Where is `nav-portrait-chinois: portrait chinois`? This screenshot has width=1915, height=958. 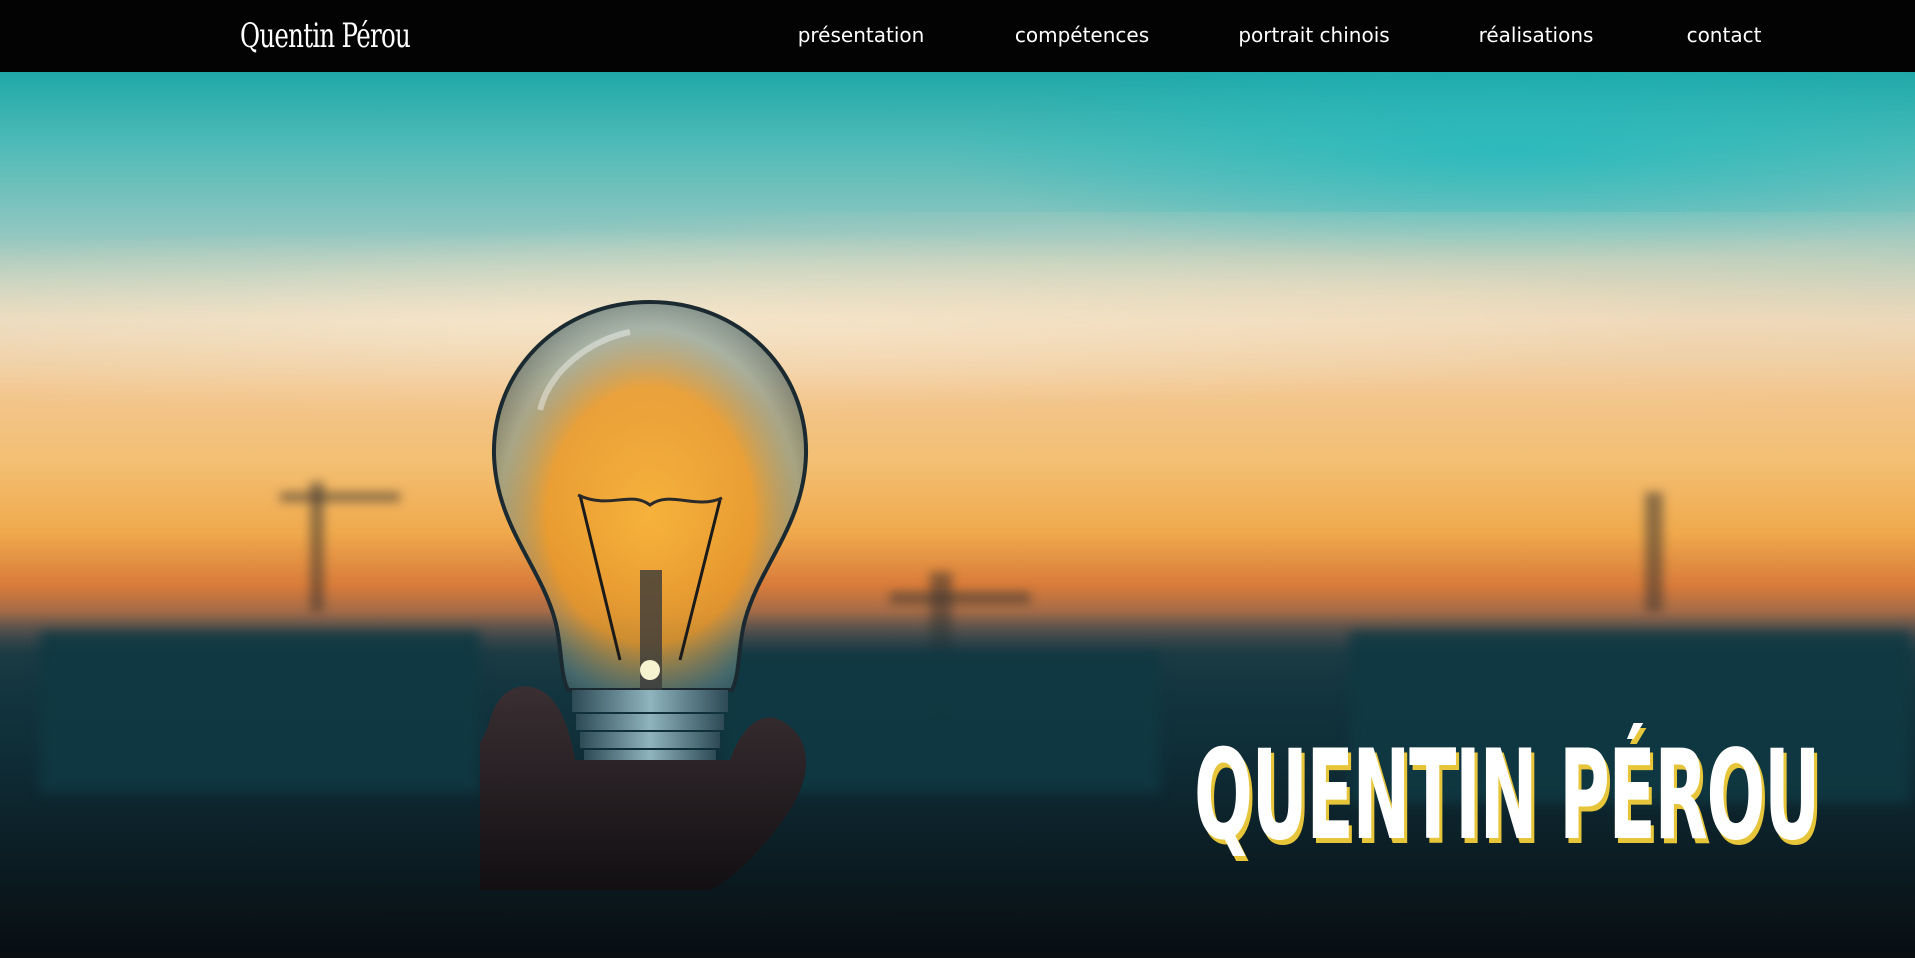 nav-portrait-chinois: portrait chinois is located at coordinates (1313, 35).